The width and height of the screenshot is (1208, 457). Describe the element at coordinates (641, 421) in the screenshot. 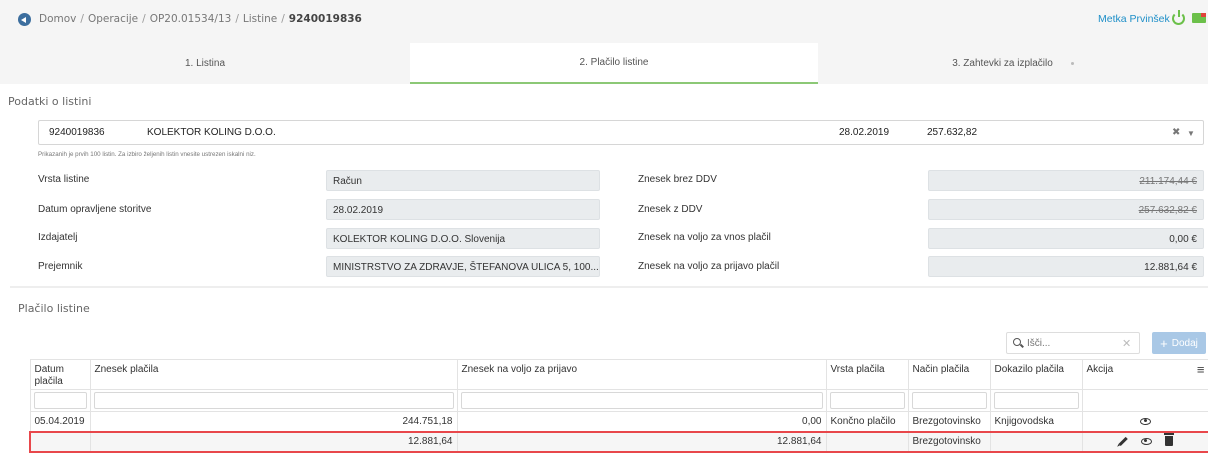

I see `payment-available: 0,00` at that location.